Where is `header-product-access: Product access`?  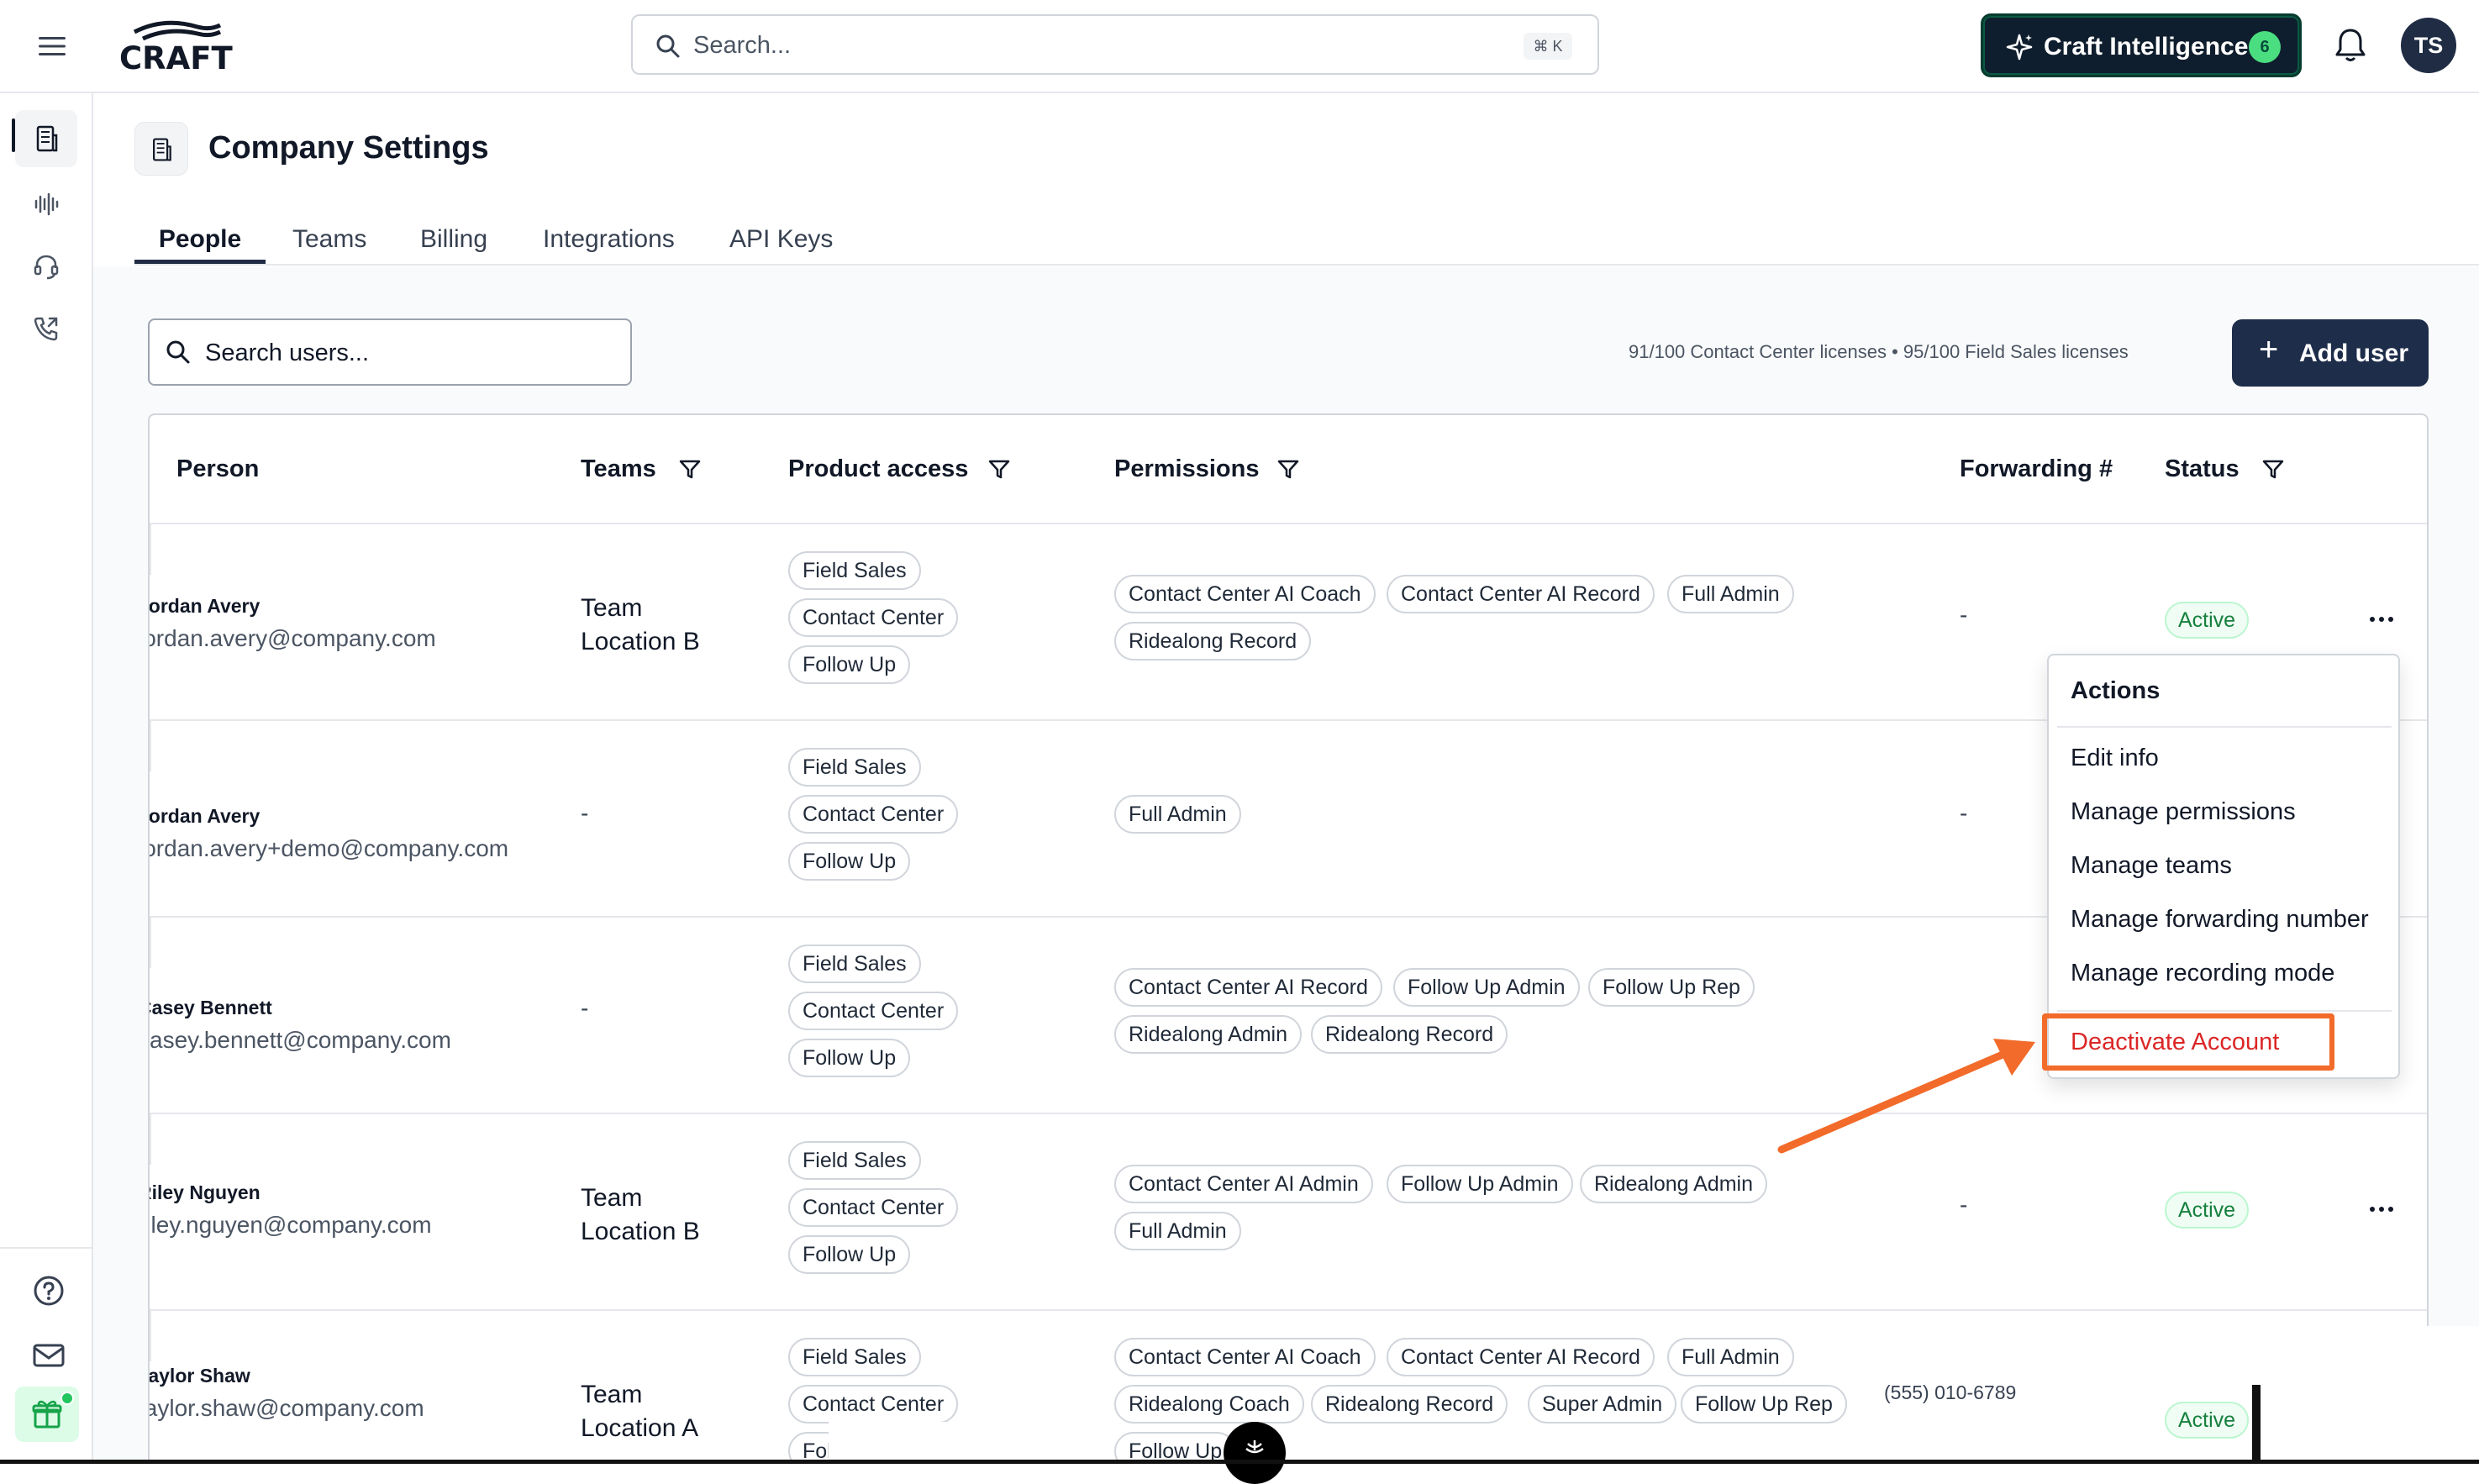 header-product-access: Product access is located at coordinates (878, 469).